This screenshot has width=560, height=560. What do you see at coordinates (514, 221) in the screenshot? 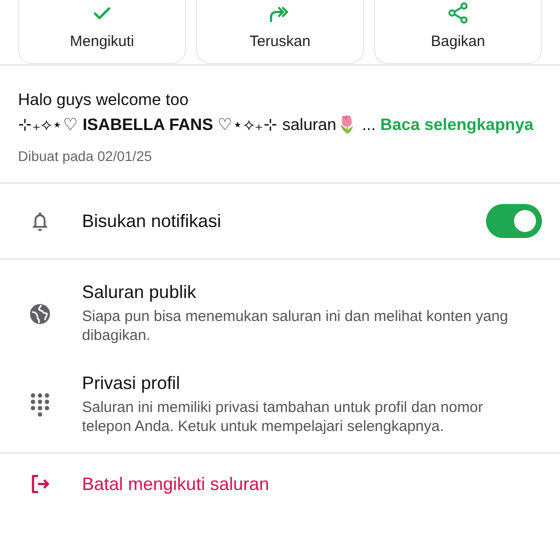
I see `mute-toggle` at bounding box center [514, 221].